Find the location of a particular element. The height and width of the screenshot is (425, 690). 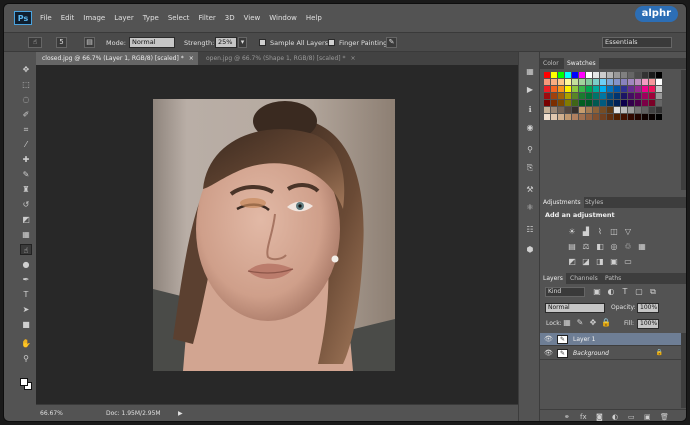

layer-row-background: 👁 ✎ Background 🔒 is located at coordinates (613, 353).